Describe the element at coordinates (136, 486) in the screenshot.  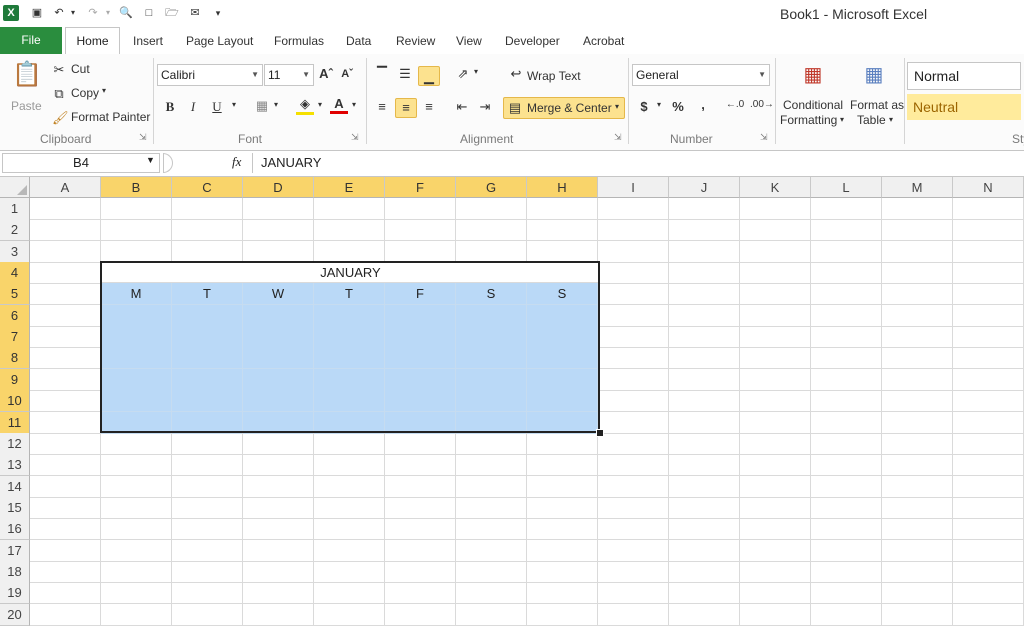
I see `cell-B14` at that location.